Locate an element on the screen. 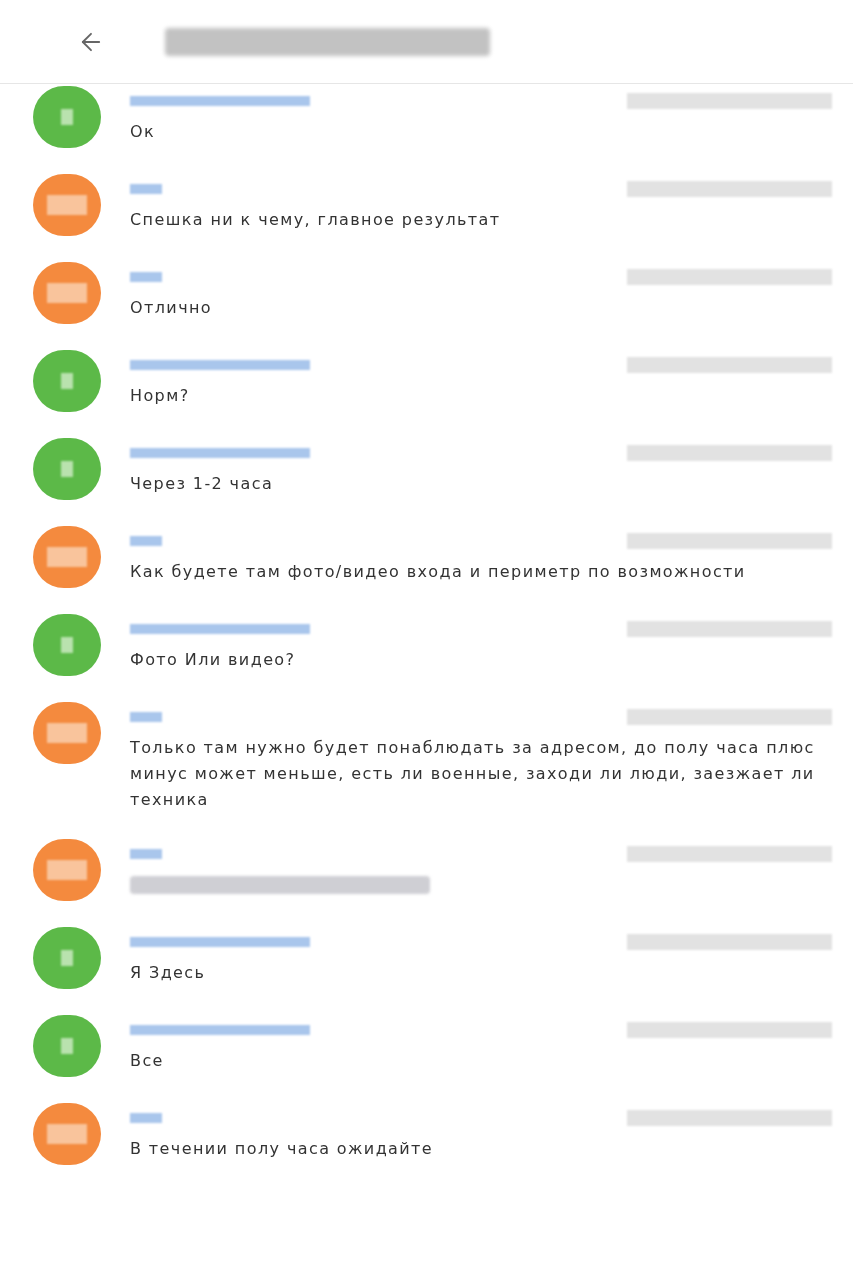 Image resolution: width=853 pixels, height=1280 pixels. message-text: Фото Или видео? is located at coordinates (213, 660).